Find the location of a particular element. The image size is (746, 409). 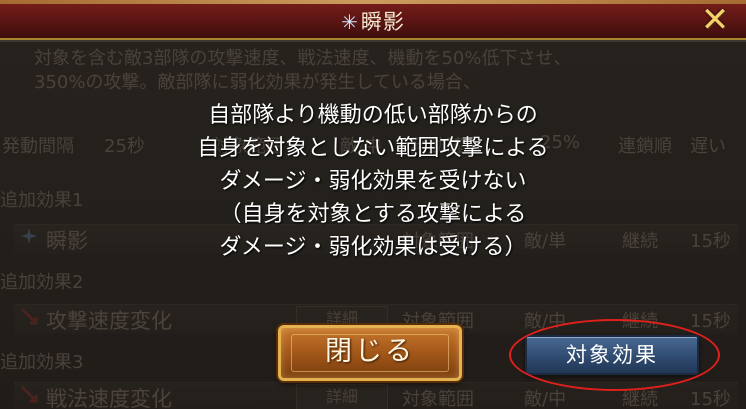

dialog-title: ✳瞬影 is located at coordinates (373, 21).